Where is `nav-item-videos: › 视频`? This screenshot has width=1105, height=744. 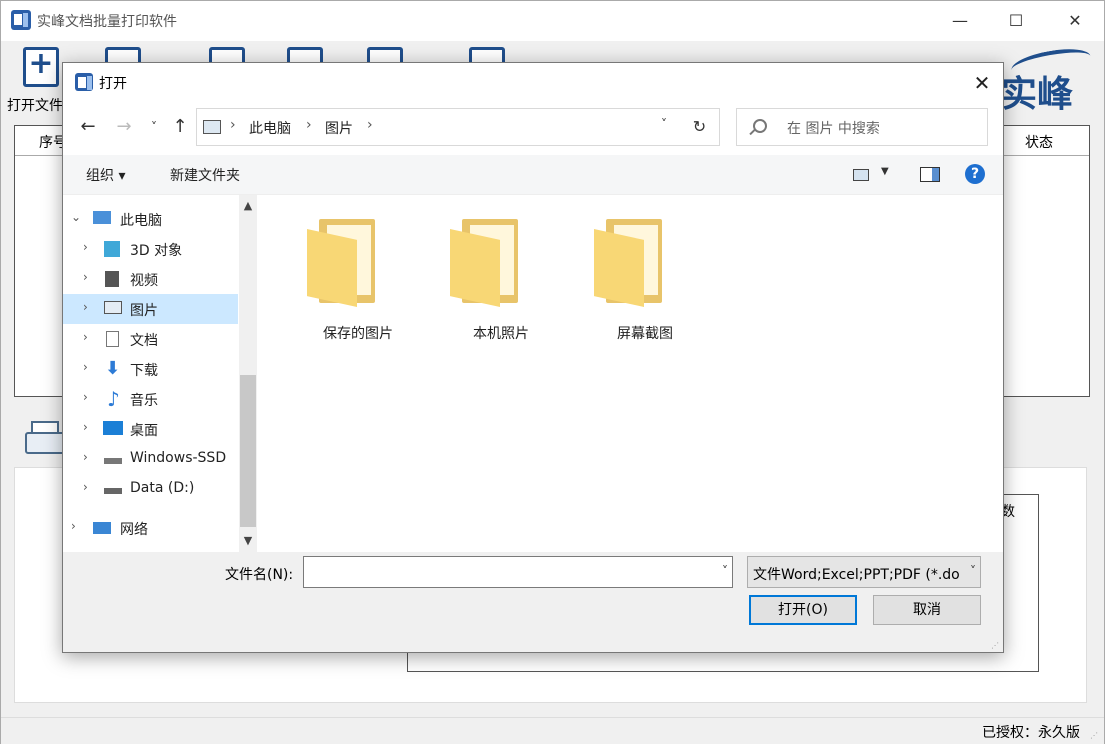 nav-item-videos: › 视频 is located at coordinates (150, 279).